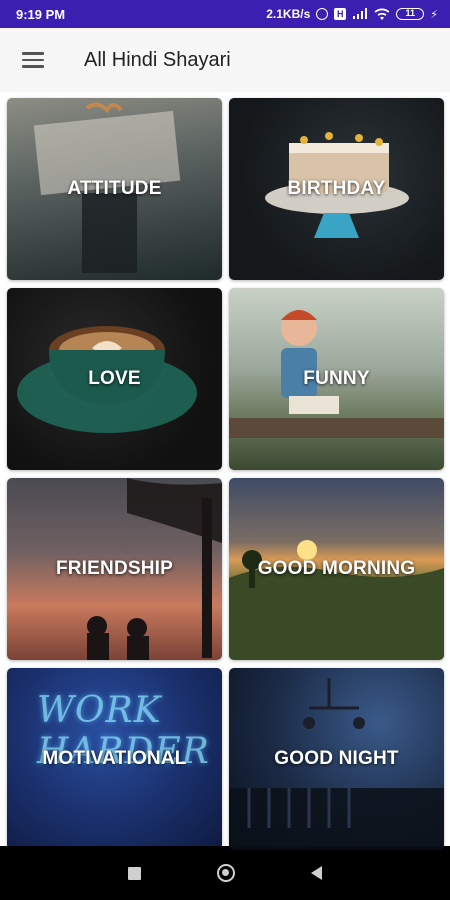 This screenshot has width=450, height=900. I want to click on category-label: FUNNY, so click(336, 378).